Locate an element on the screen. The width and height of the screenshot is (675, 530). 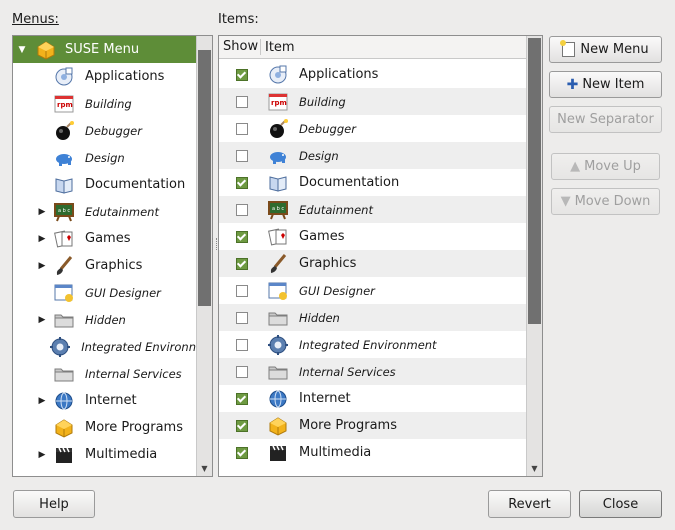
items-scrollbar-thumb is located at coordinates (534, 181).